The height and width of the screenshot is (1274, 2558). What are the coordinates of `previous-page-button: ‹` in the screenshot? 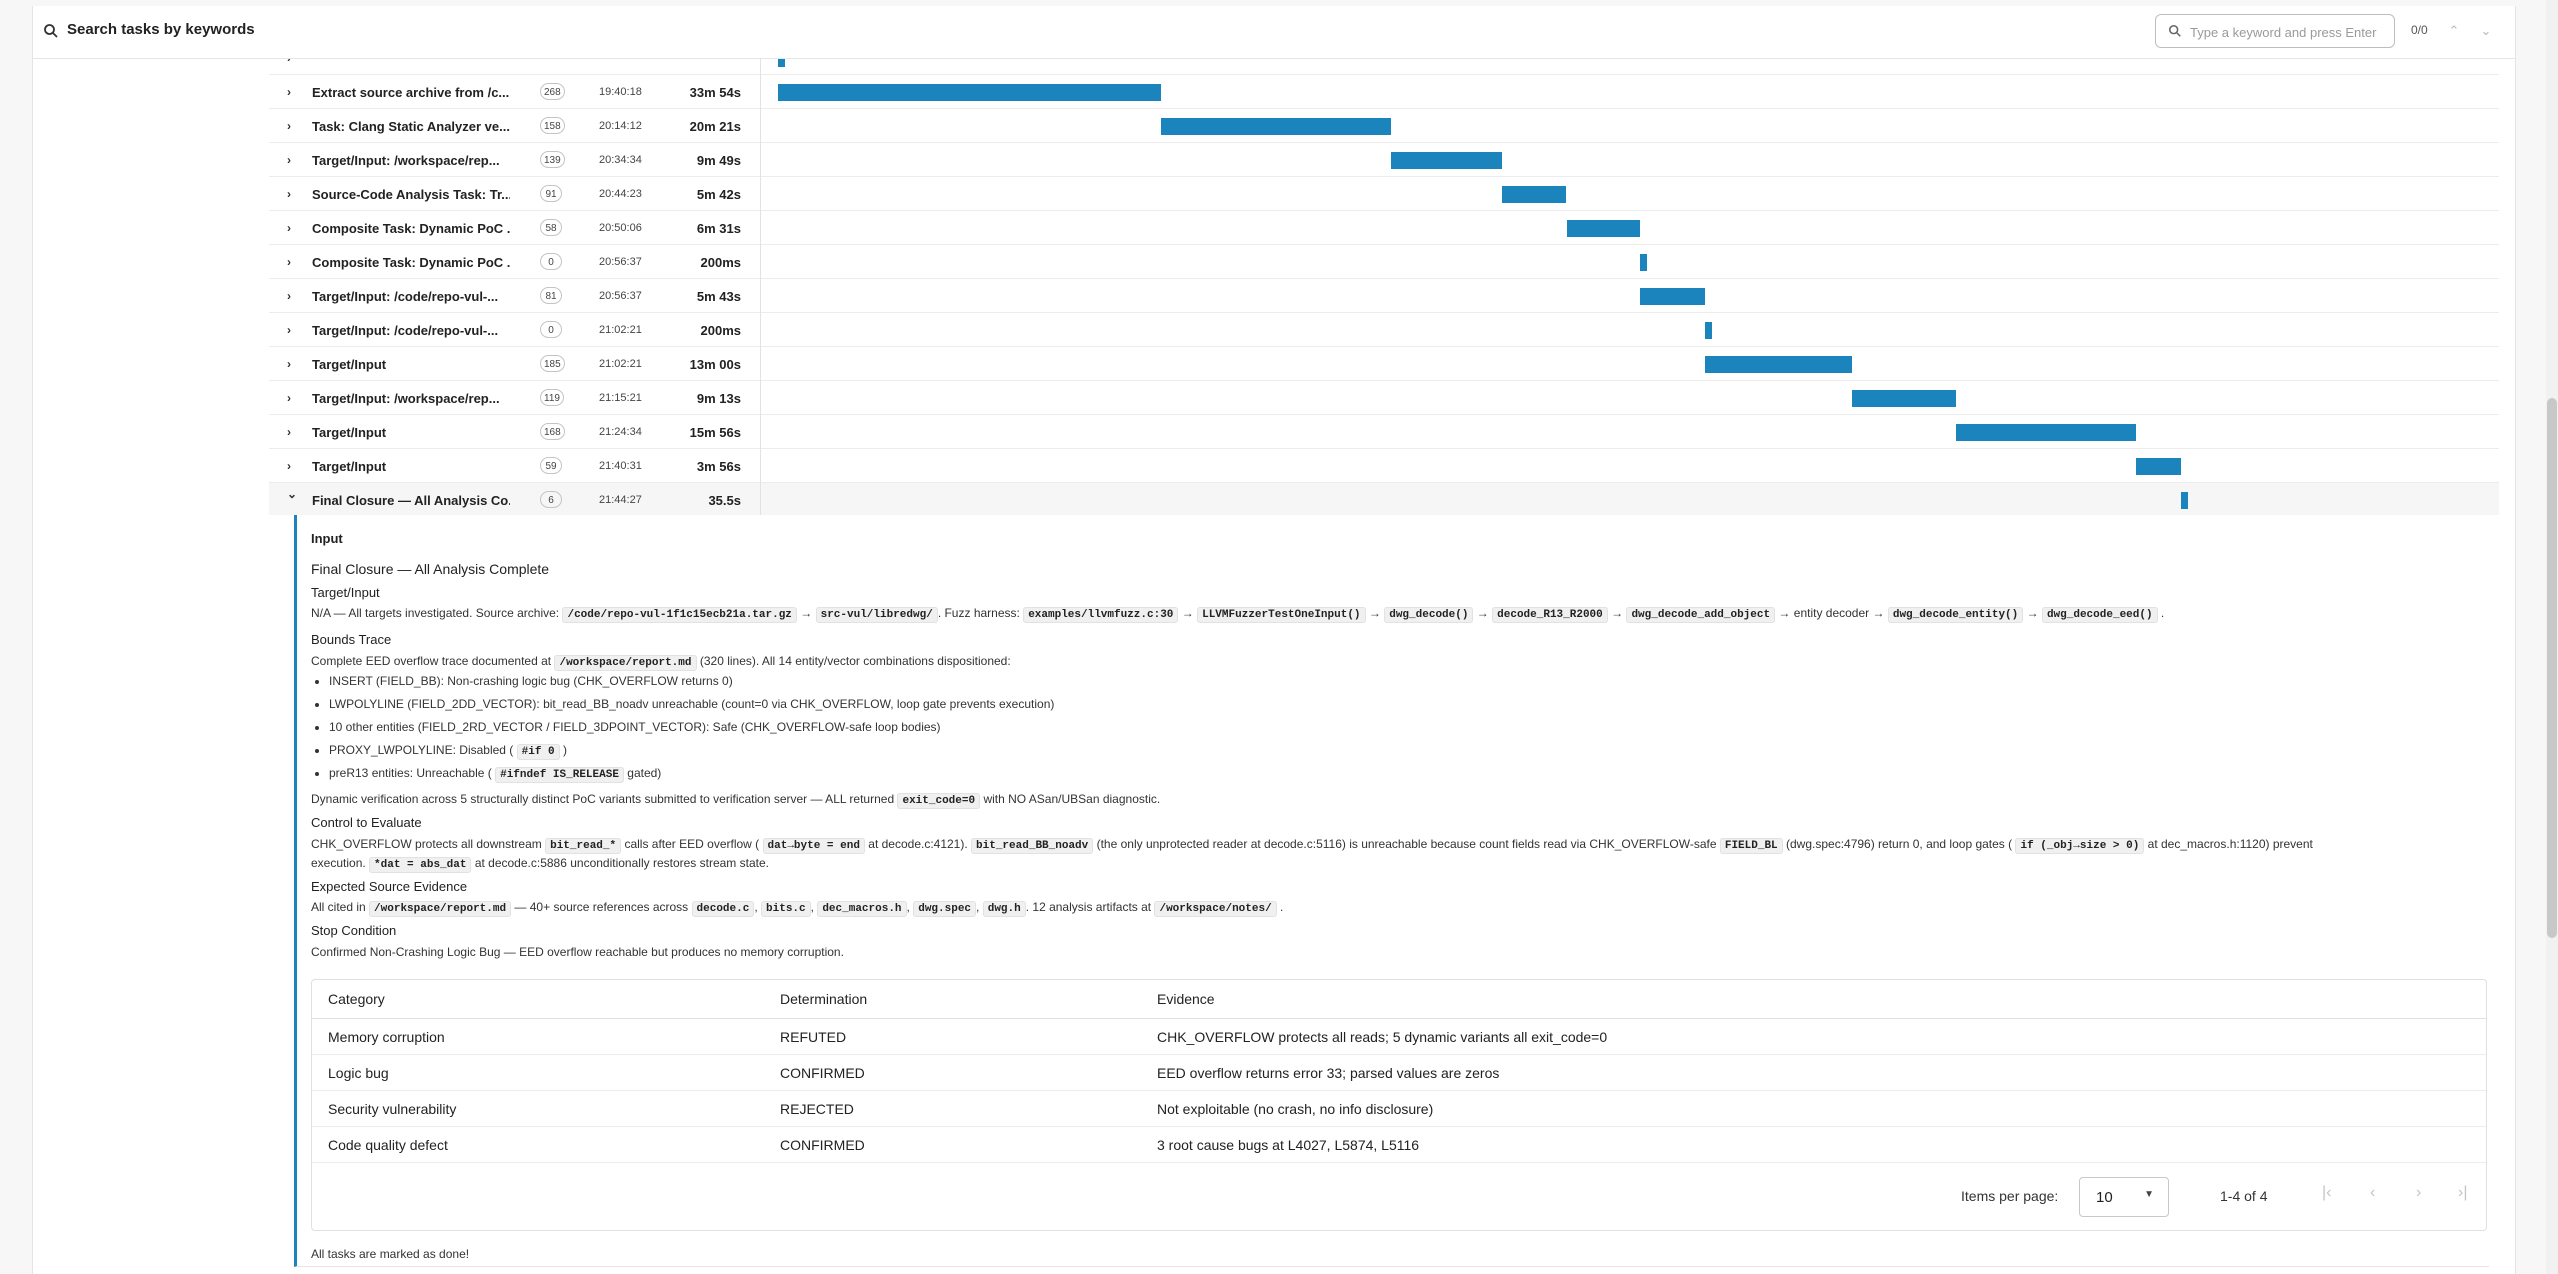 It's located at (2372, 1193).